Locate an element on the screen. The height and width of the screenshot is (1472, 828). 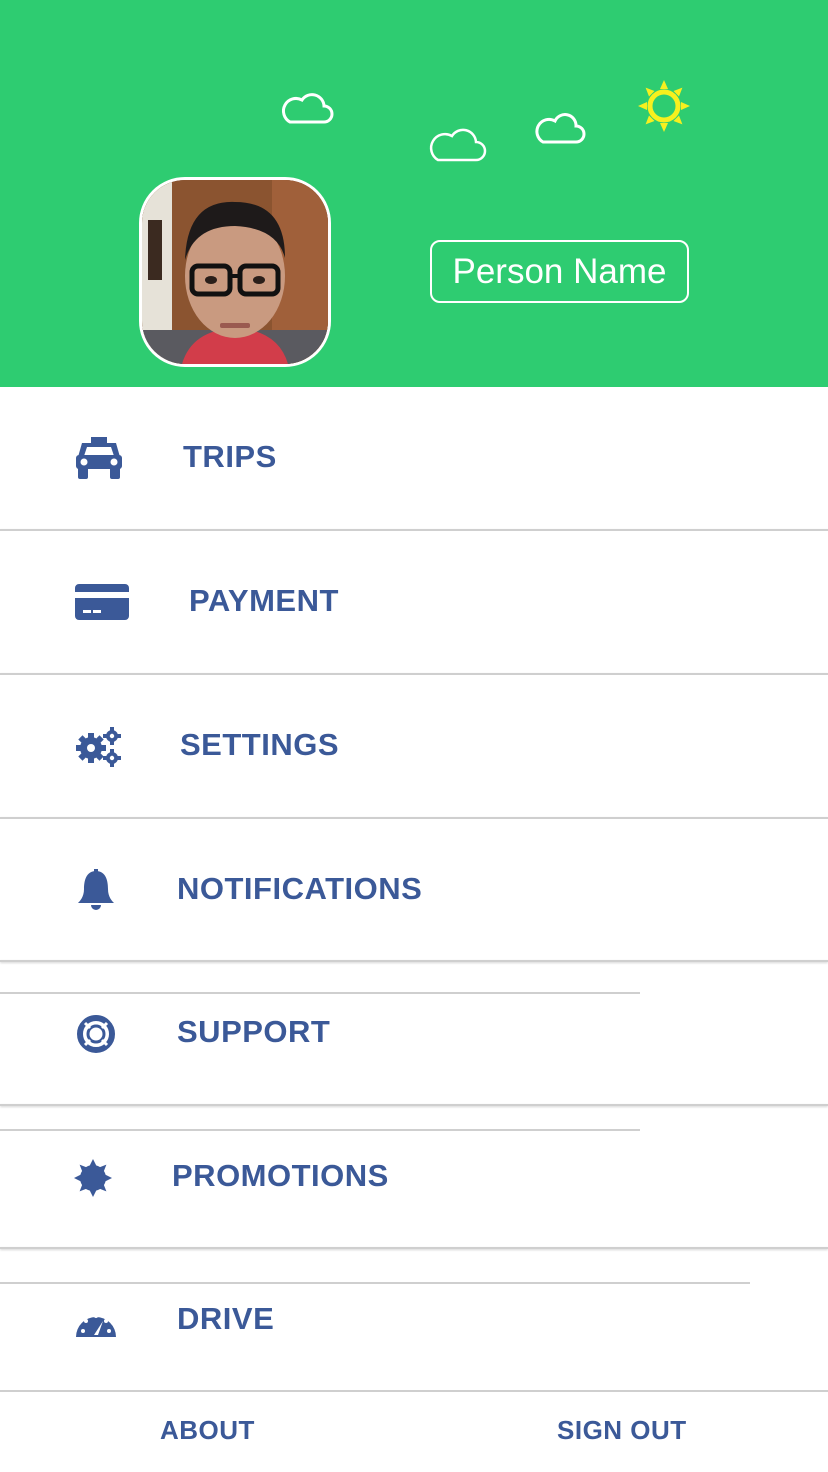
menu-item-label: TRIPS is located at coordinates (230, 456).